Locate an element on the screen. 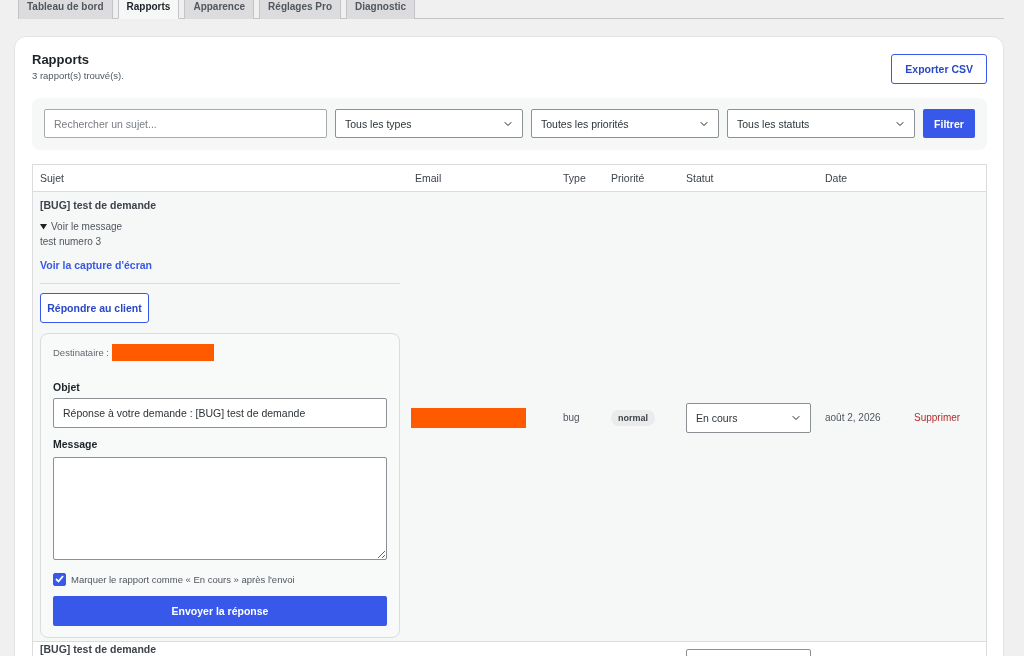  reply-button: Répondre au client is located at coordinates (94, 308).